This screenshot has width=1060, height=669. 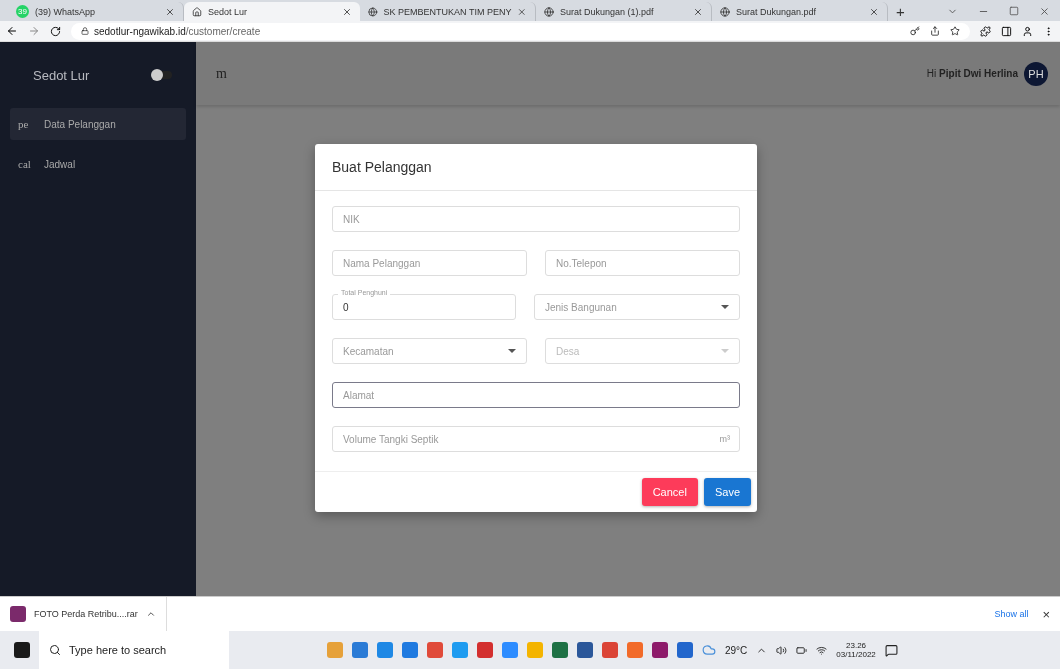 What do you see at coordinates (709, 650) in the screenshot?
I see `cloud-icon` at bounding box center [709, 650].